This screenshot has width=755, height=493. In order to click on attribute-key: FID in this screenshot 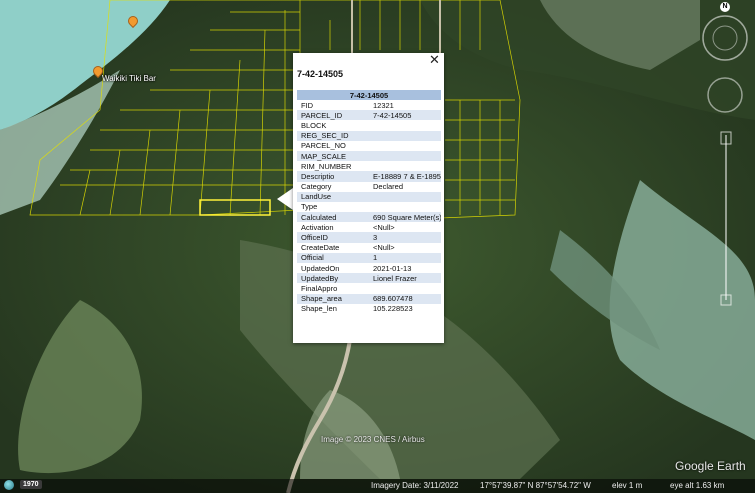, I will do `click(307, 105)`.